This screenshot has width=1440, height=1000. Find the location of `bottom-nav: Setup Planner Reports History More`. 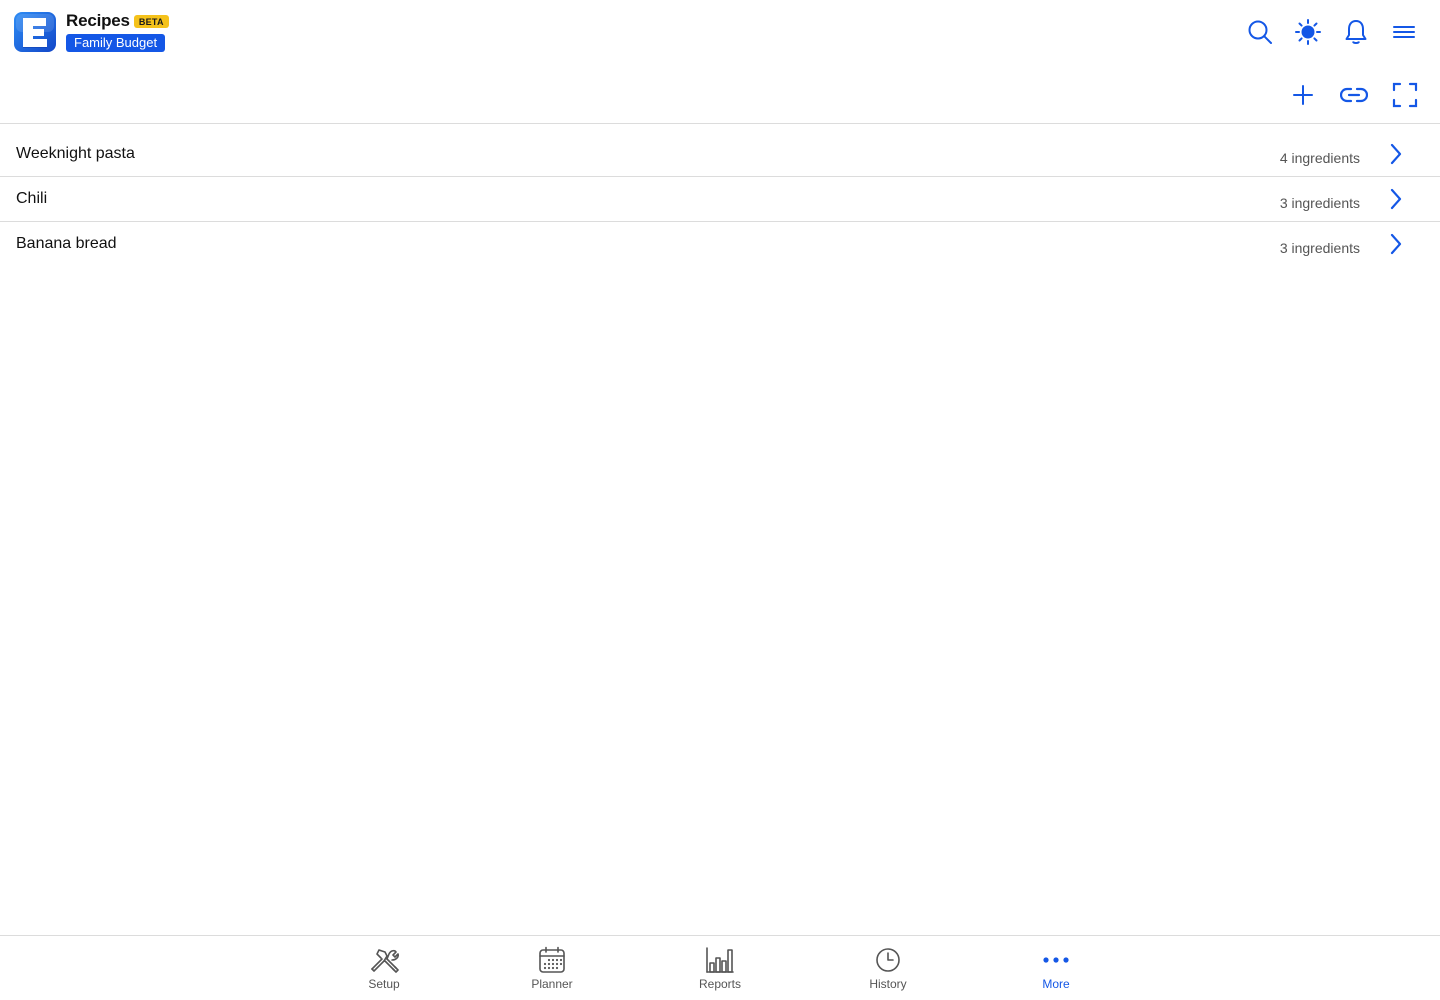

bottom-nav: Setup Planner Reports History More is located at coordinates (720, 967).